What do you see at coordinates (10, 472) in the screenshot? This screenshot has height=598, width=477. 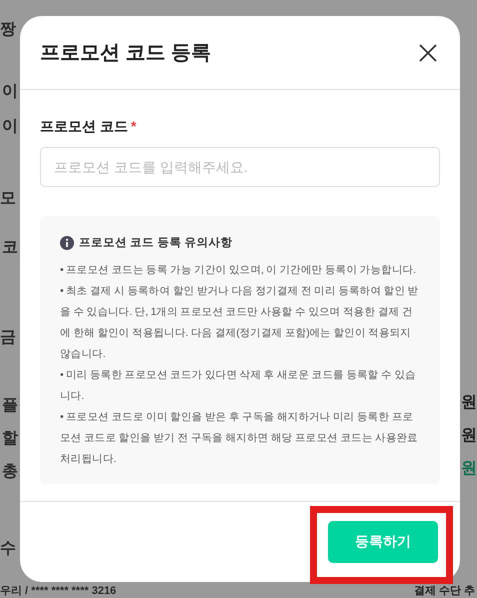 I see `background-text: 총` at bounding box center [10, 472].